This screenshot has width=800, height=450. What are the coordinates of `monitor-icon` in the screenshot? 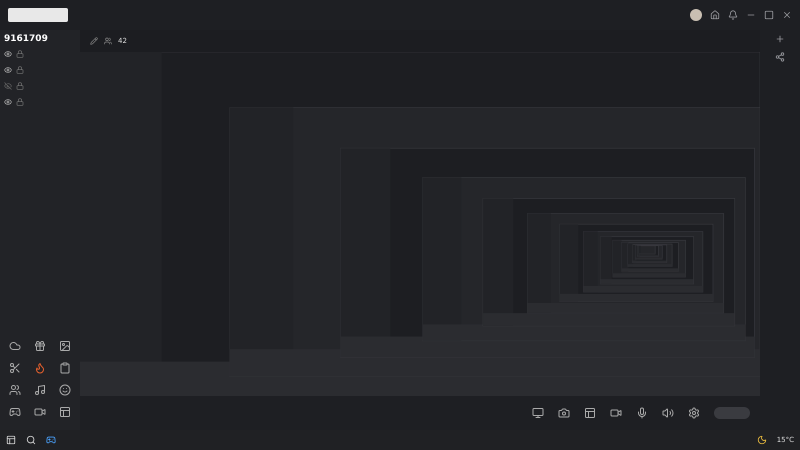 It's located at (538, 413).